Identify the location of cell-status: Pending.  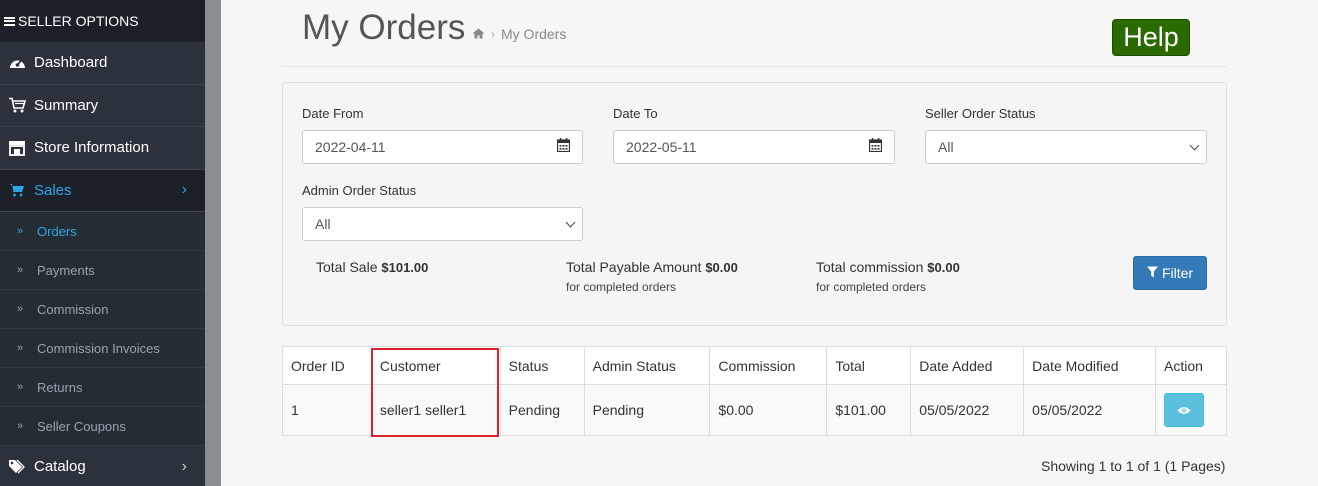
(542, 410).